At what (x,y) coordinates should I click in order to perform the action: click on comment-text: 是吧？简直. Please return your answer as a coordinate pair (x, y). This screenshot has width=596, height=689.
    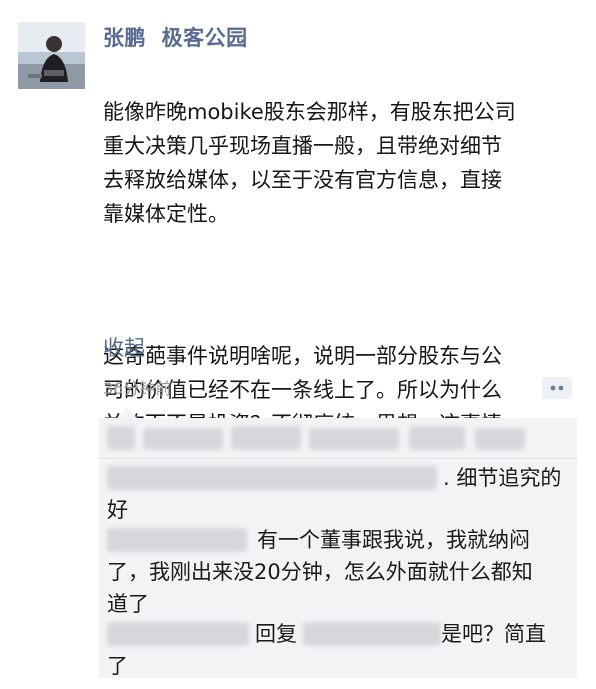
    Looking at the image, I should click on (493, 634).